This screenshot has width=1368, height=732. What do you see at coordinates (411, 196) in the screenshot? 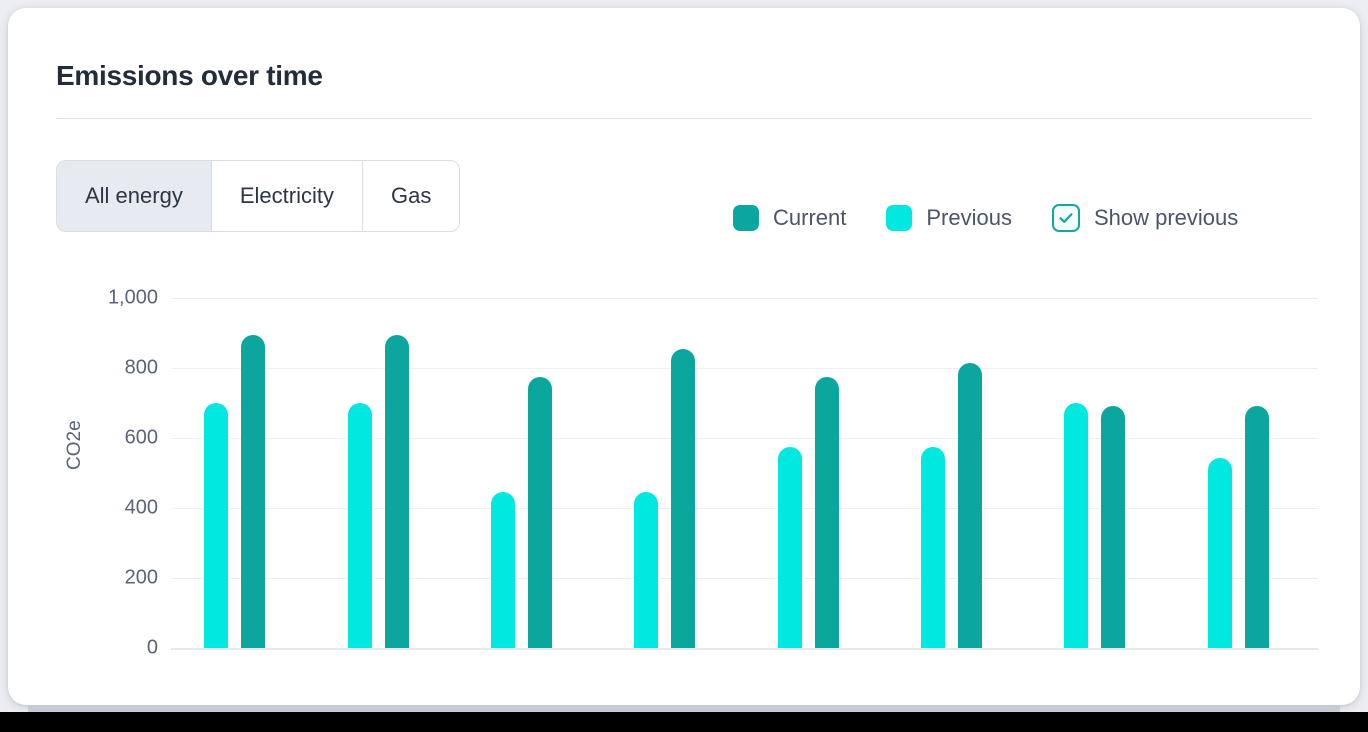
I see `tab-gas: Gas` at bounding box center [411, 196].